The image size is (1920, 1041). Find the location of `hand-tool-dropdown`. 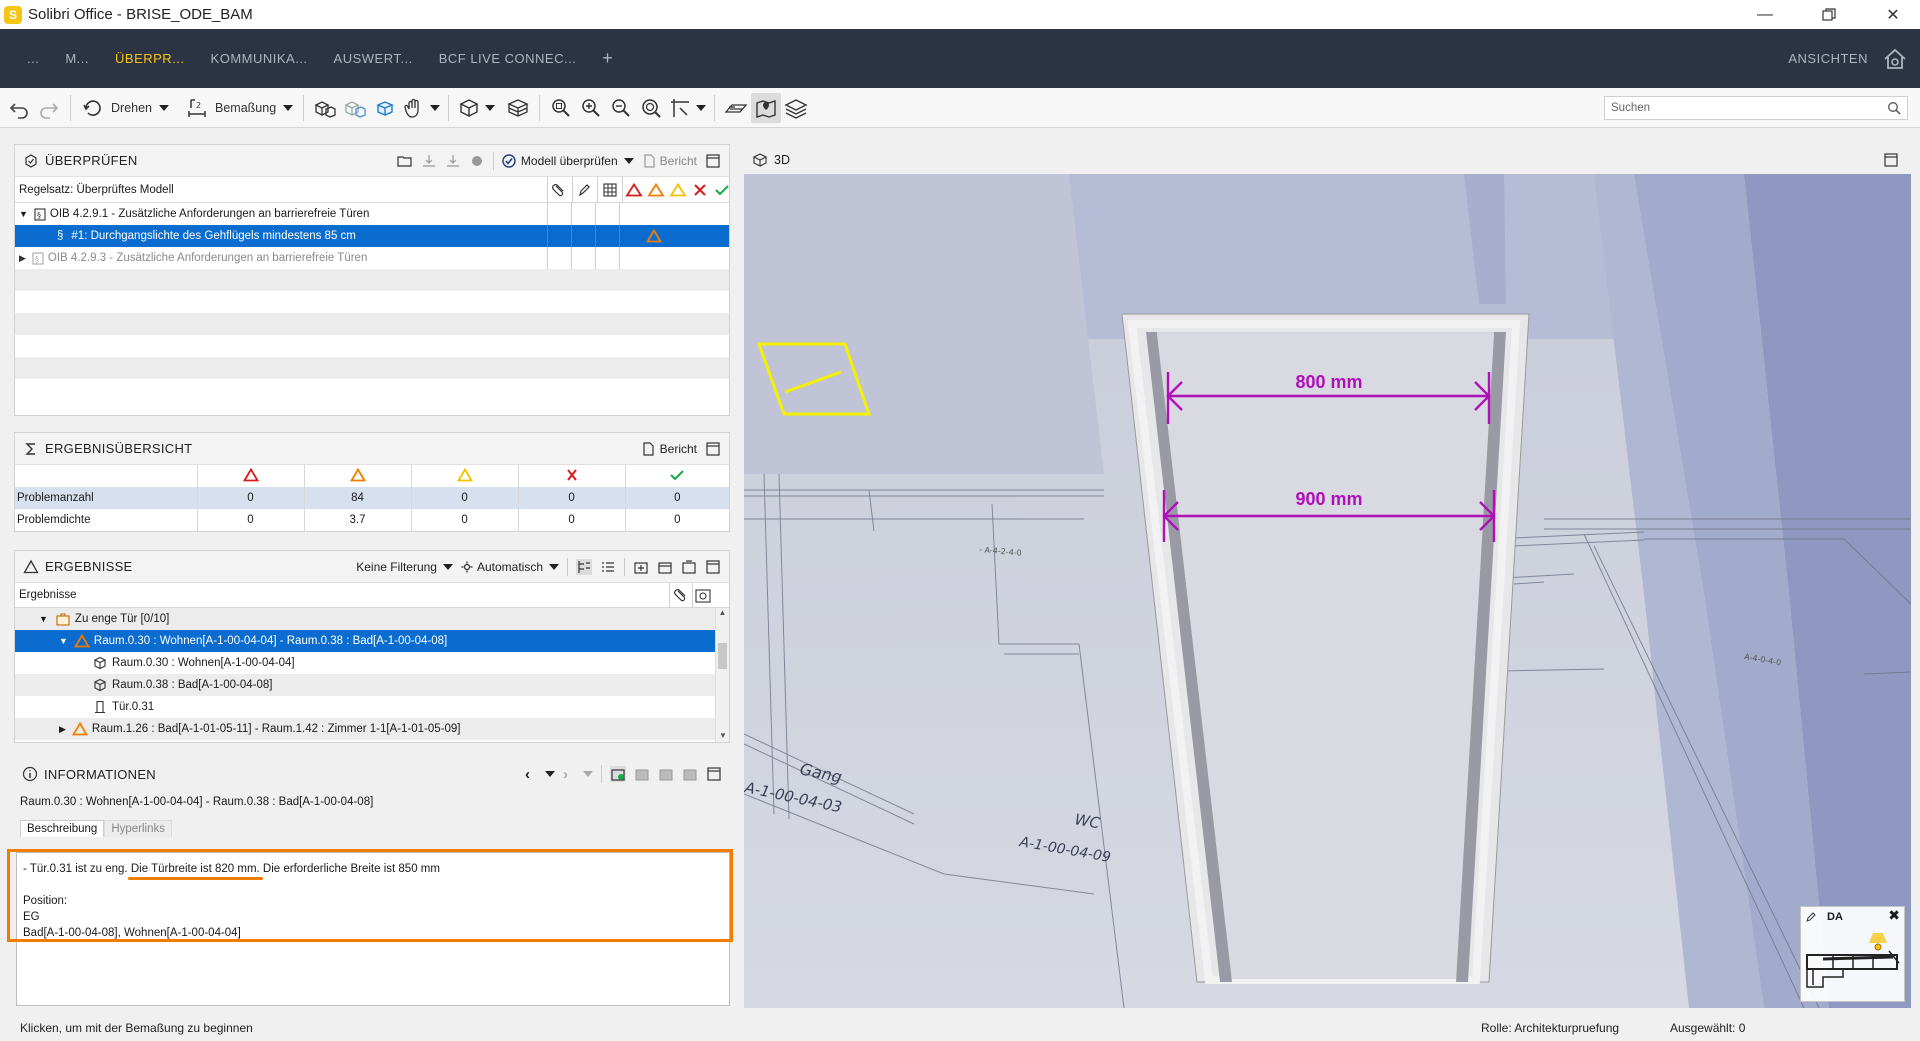

hand-tool-dropdown is located at coordinates (421, 108).